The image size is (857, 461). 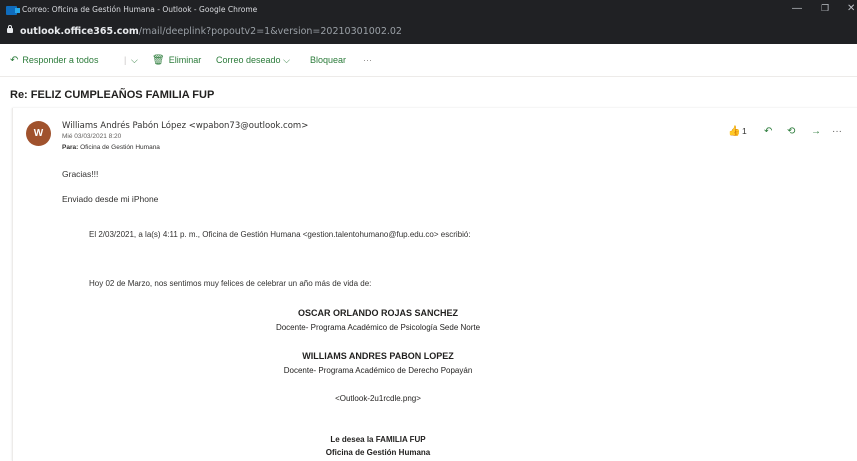 I want to click on maximize-button: ❐, so click(x=825, y=8).